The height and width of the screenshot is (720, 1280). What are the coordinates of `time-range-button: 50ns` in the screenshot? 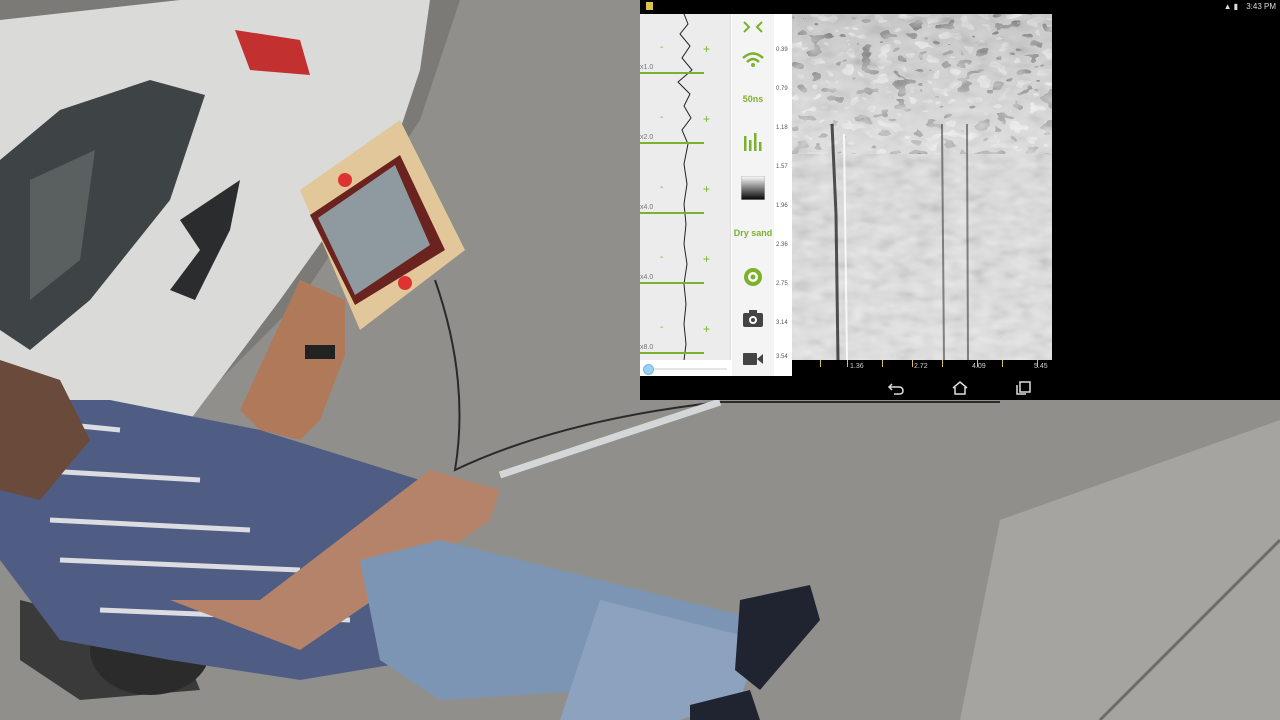 It's located at (753, 99).